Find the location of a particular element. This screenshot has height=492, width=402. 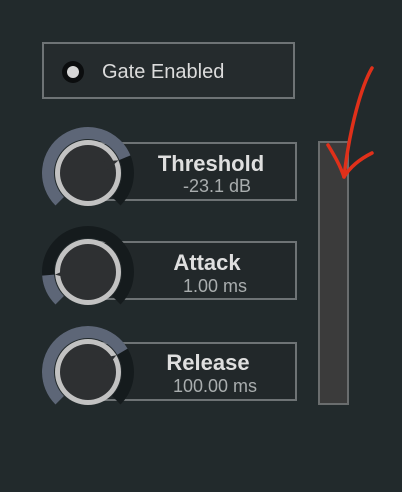

gate-level-meter is located at coordinates (333, 273).